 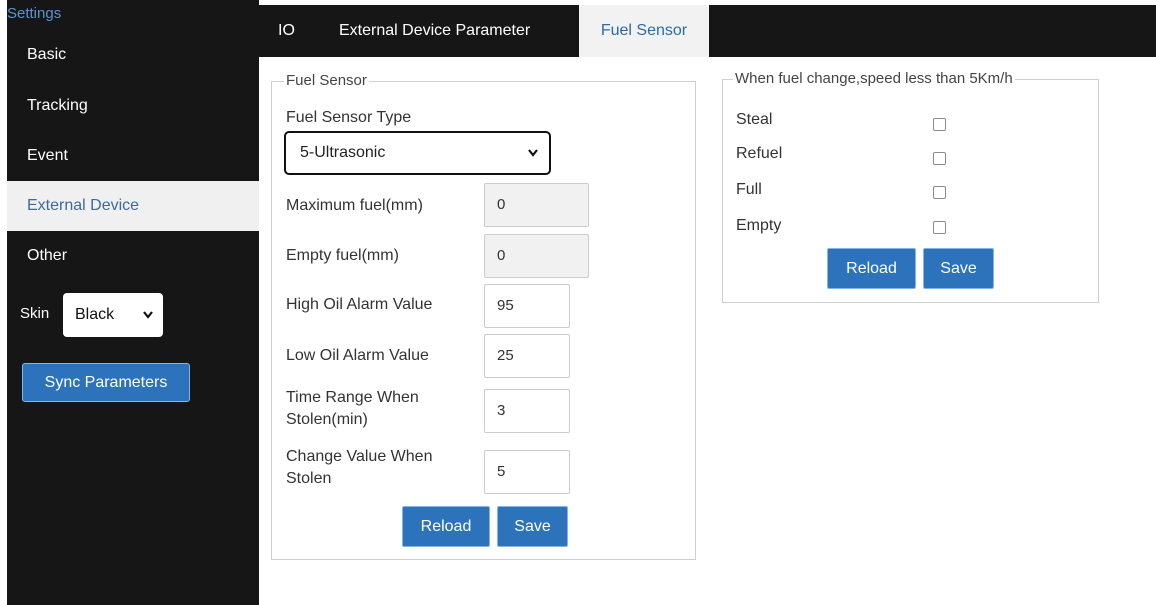 What do you see at coordinates (286, 31) in the screenshot?
I see `tab-io: IO` at bounding box center [286, 31].